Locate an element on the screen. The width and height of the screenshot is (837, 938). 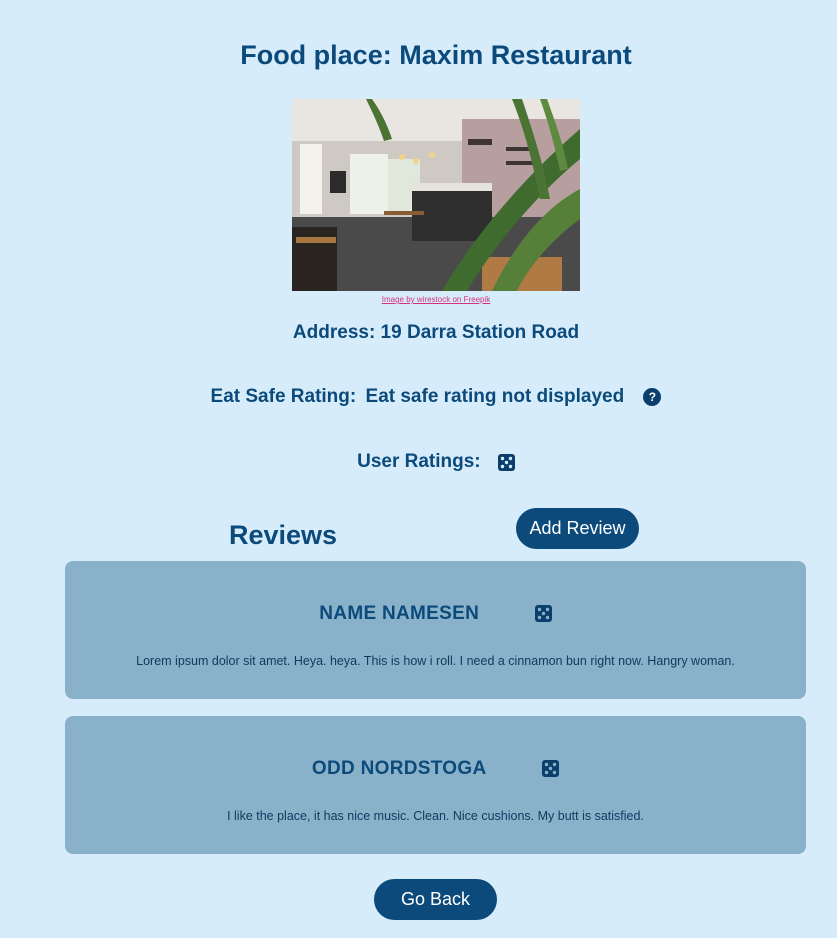
image-credit-link: Image by wirestock on Freepik is located at coordinates (418, 299).